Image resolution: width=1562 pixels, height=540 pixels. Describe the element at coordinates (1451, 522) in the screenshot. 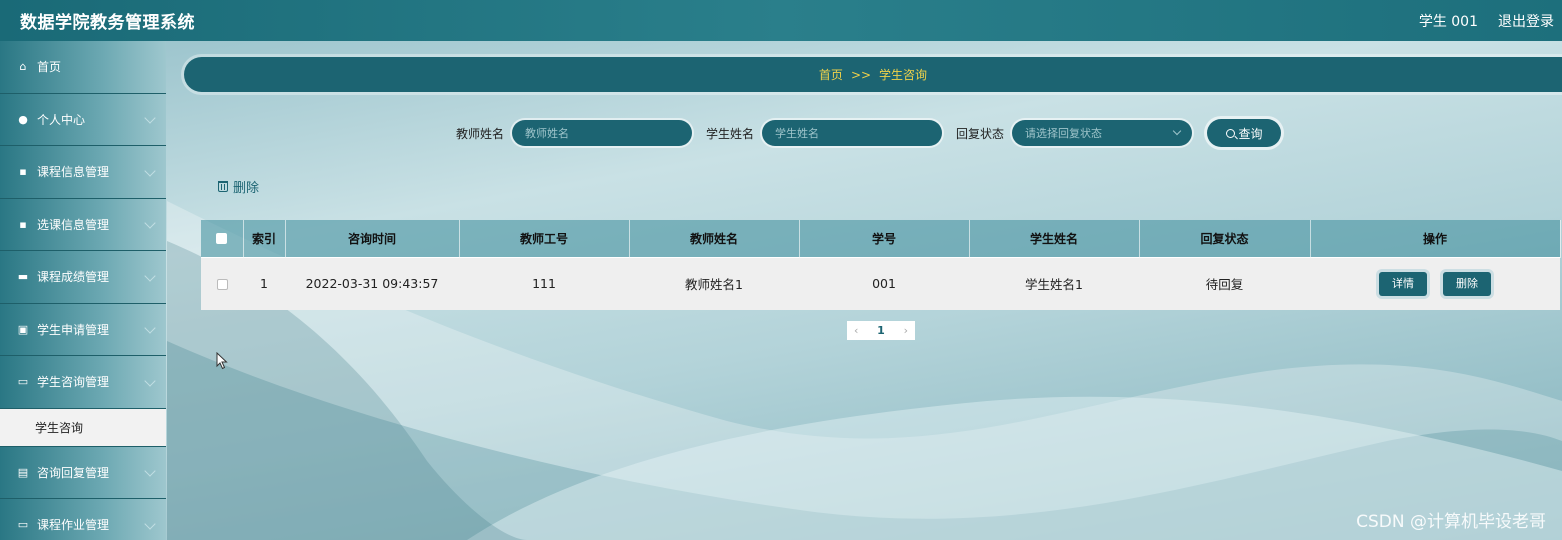

I see `watermark: CSDN @计算机毕设老哥` at that location.